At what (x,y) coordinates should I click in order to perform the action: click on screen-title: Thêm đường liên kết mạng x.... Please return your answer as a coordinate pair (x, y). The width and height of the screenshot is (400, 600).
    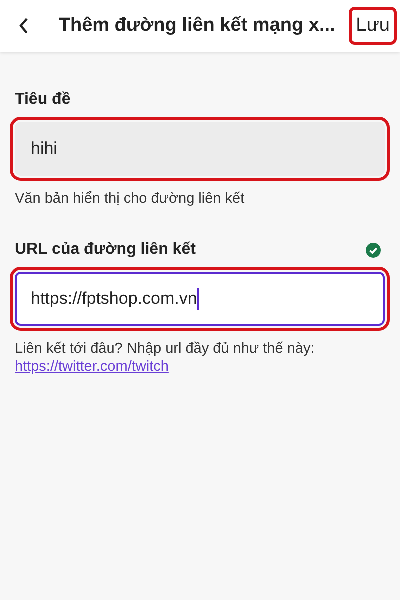
    Looking at the image, I should click on (197, 26).